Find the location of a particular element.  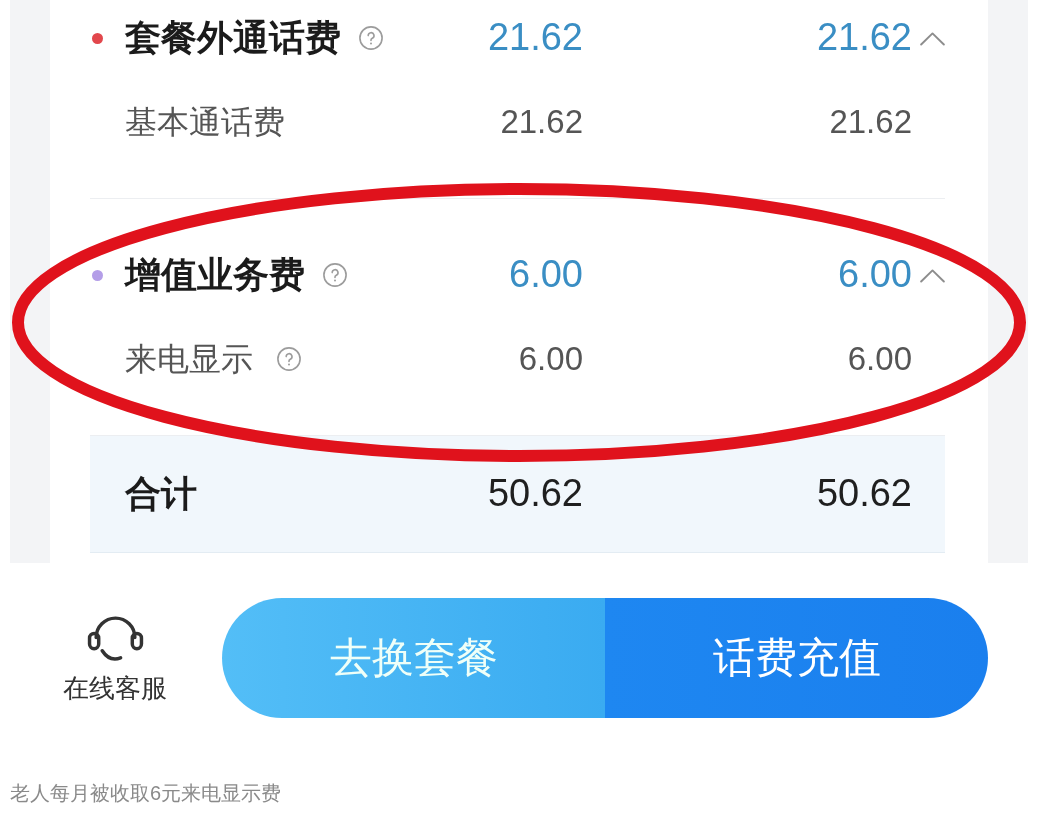

fee-item-label: 基本通话费 is located at coordinates (205, 122).